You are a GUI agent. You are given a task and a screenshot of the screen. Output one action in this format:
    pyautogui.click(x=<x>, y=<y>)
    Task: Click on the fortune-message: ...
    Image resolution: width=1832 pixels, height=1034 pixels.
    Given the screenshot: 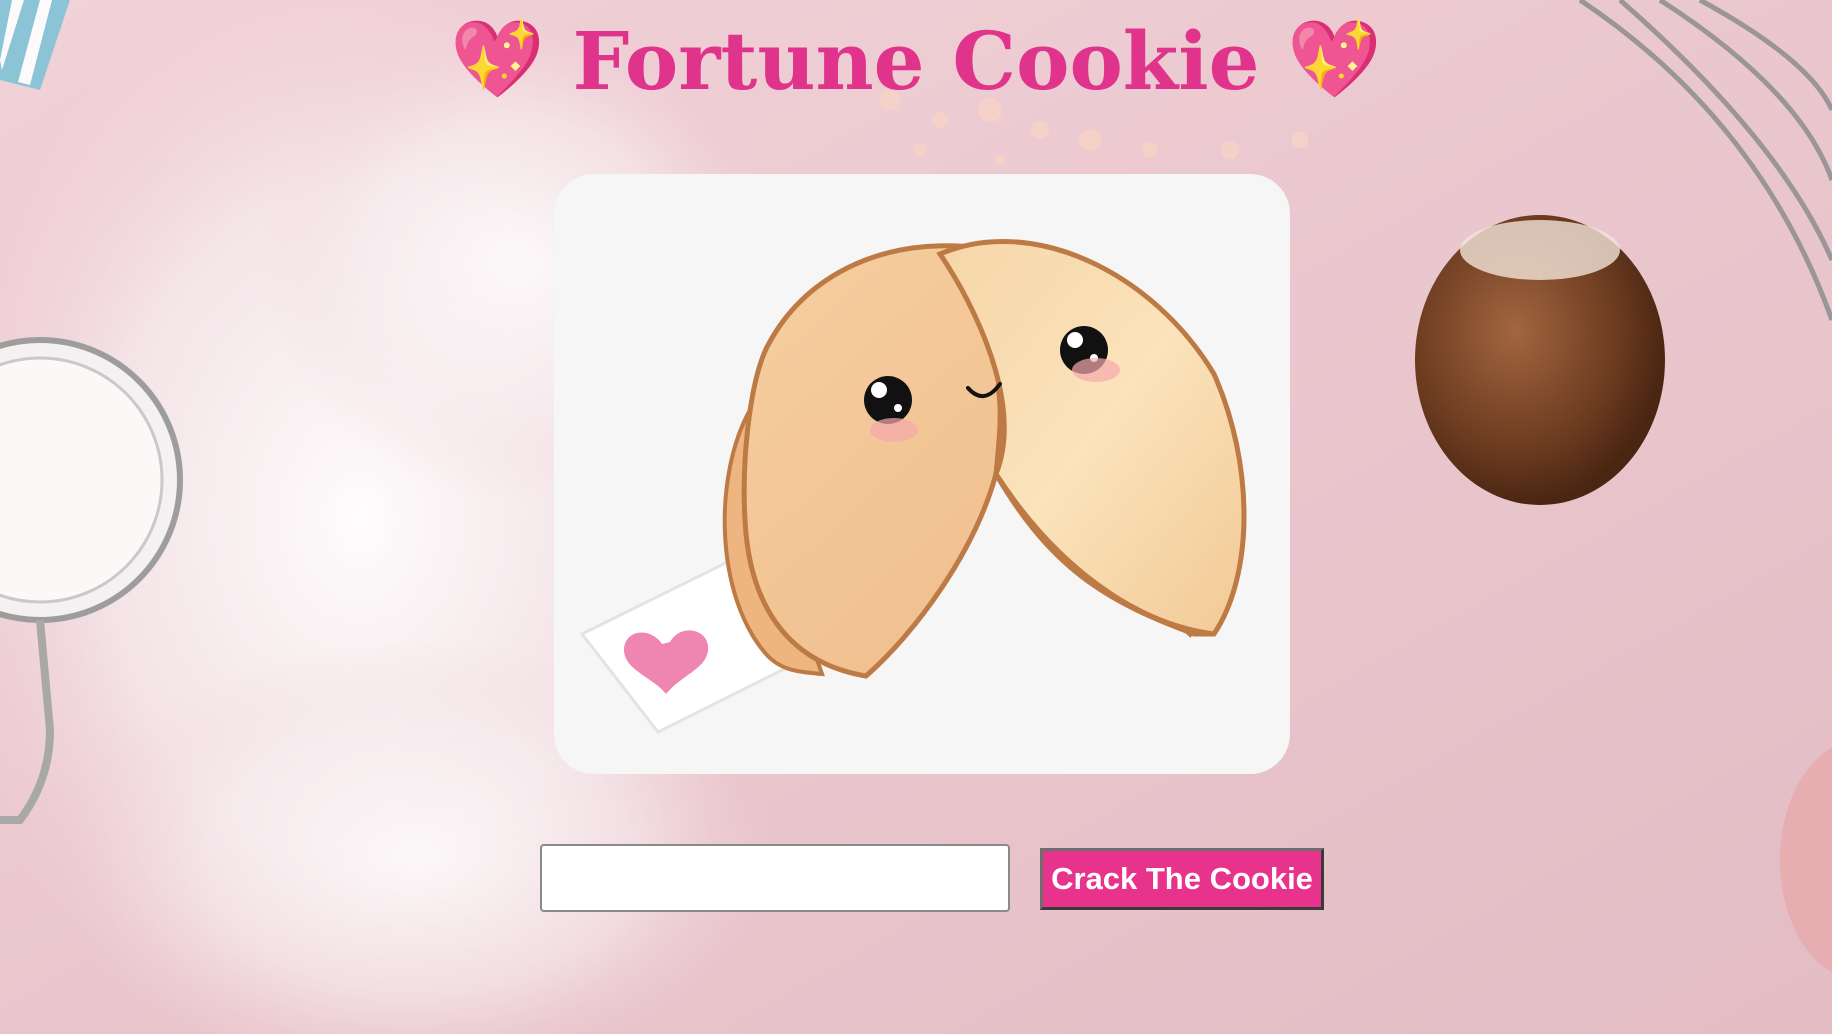 What is the action you would take?
    pyautogui.click(x=916, y=1022)
    